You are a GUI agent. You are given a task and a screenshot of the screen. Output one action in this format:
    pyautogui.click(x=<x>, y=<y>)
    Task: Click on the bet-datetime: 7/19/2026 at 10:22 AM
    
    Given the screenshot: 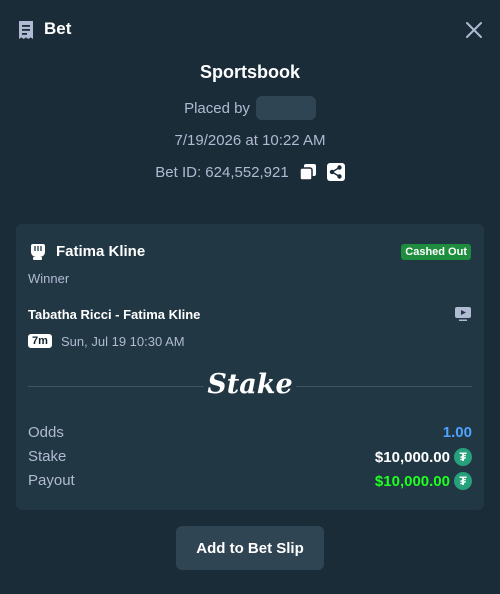 What is the action you would take?
    pyautogui.click(x=250, y=140)
    